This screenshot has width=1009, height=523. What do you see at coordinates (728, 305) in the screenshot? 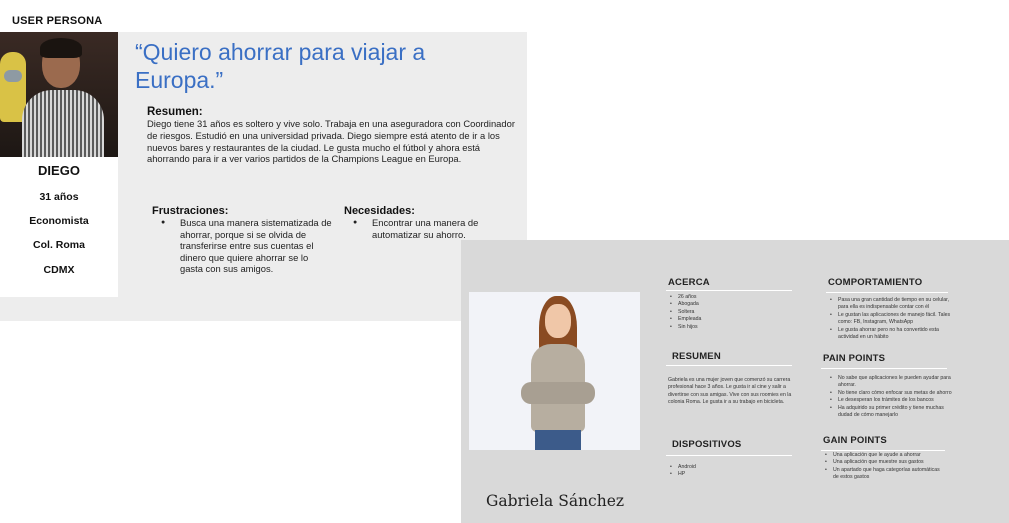
I see `list-item: Abogada` at bounding box center [728, 305].